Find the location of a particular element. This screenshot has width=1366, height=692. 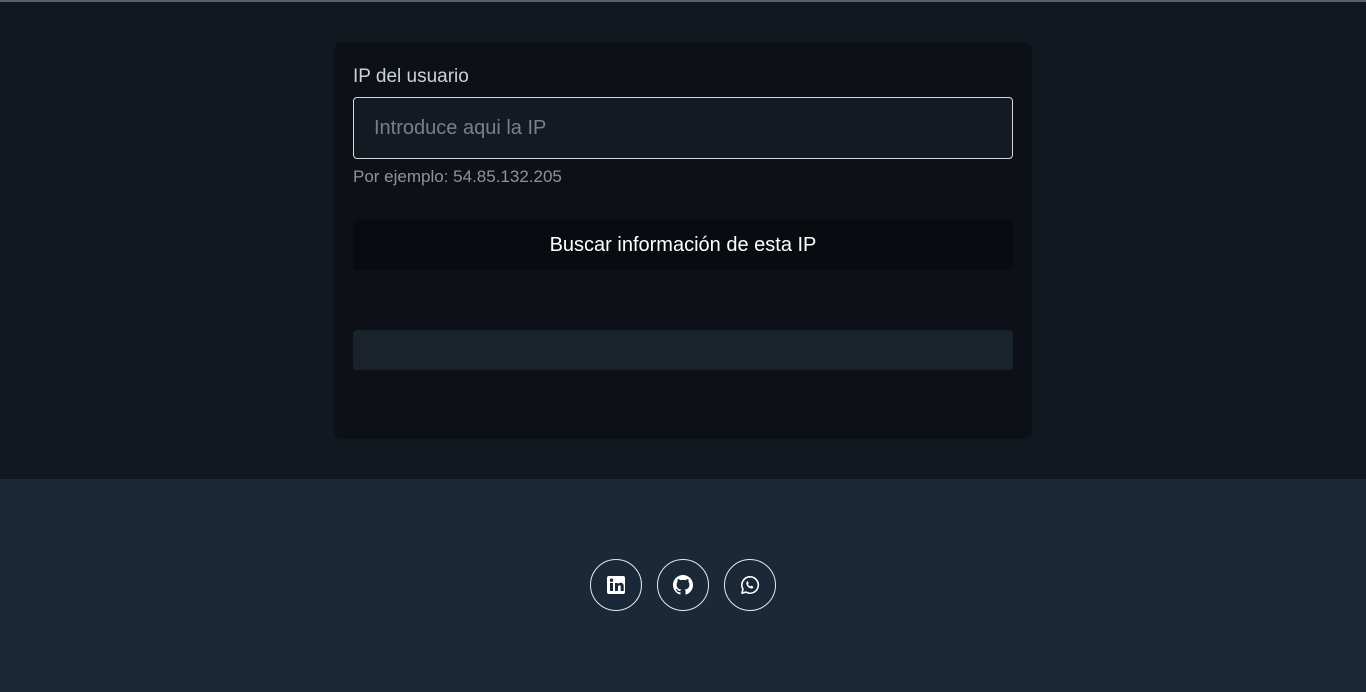

github-link is located at coordinates (683, 585).